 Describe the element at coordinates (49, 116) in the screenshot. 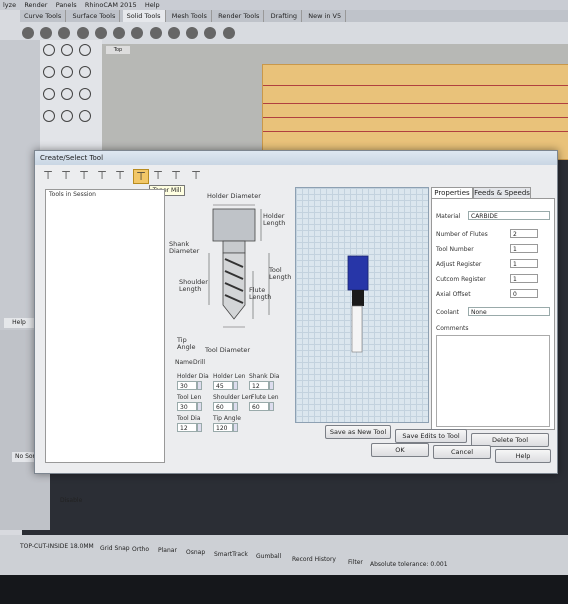

I see `text-icon` at that location.